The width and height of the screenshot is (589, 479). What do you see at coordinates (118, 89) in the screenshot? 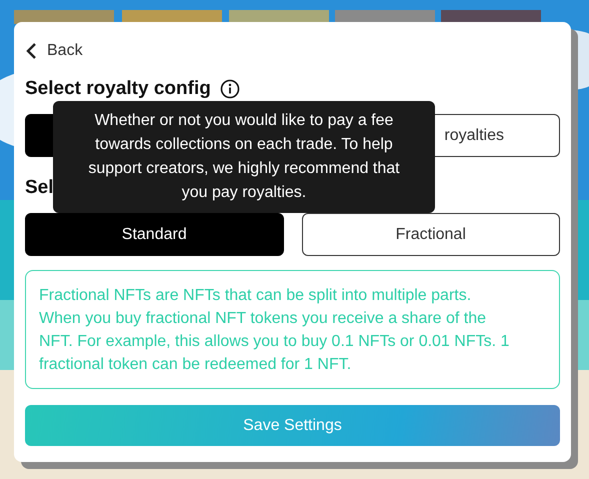
I see `section-heading: Select royalty config` at bounding box center [118, 89].